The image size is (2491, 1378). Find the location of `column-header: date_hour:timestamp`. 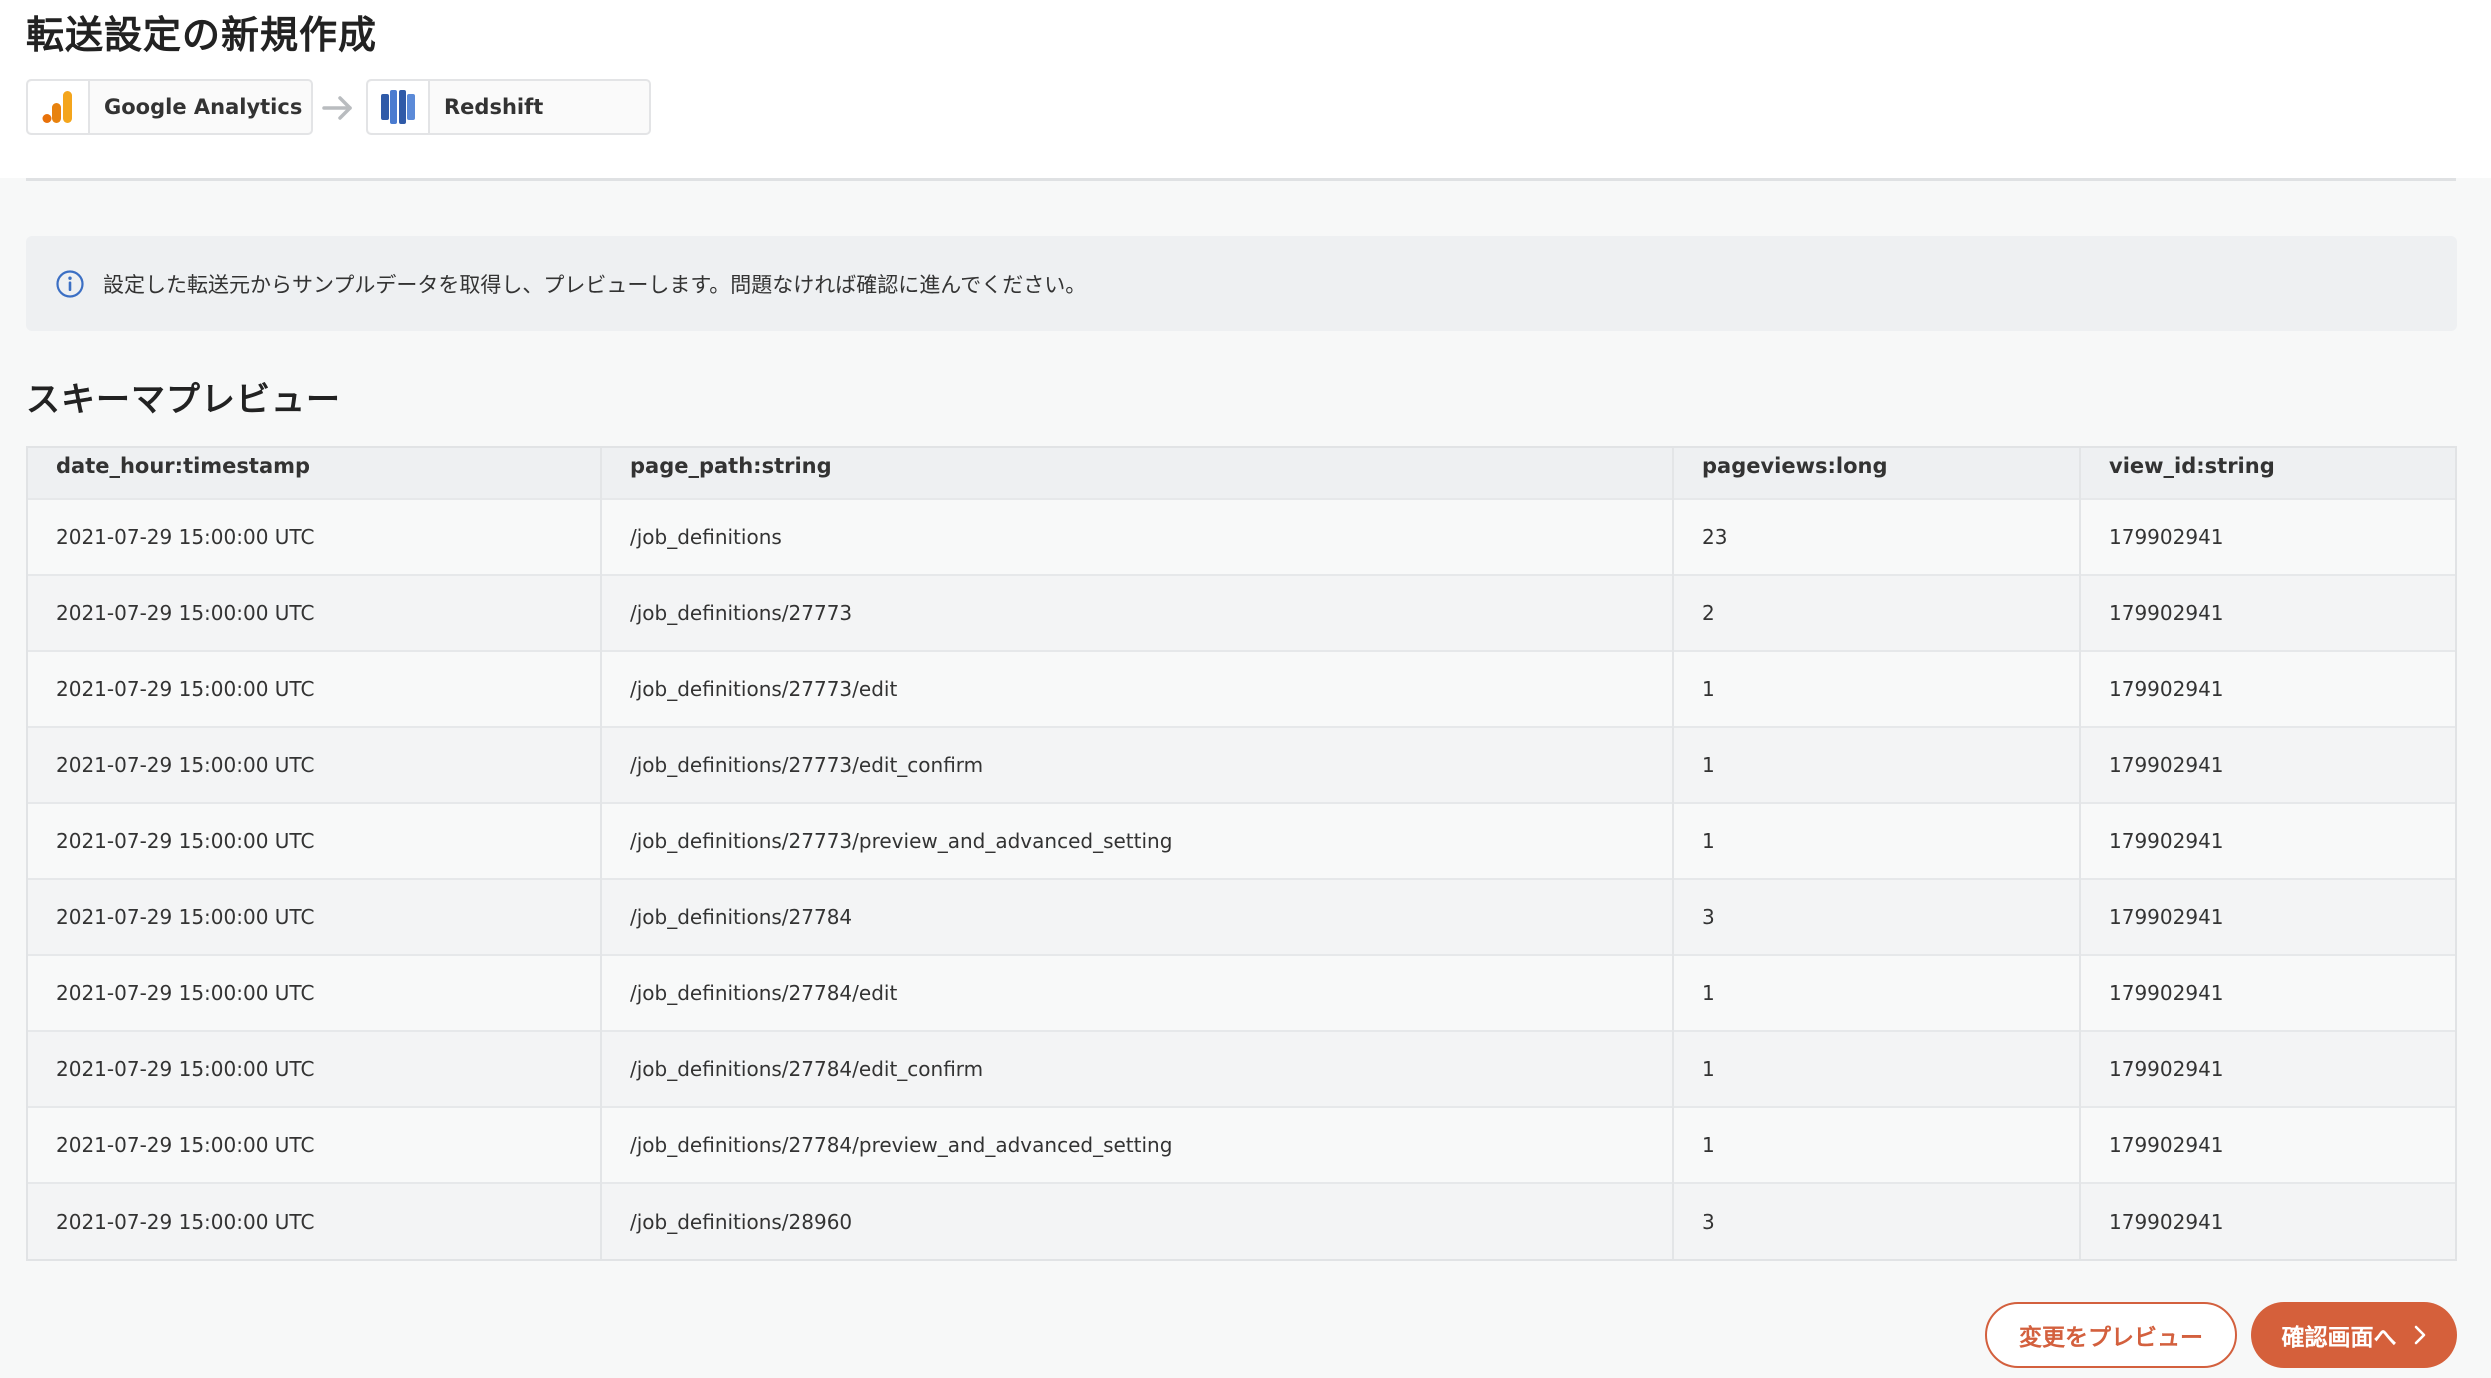

column-header: date_hour:timestamp is located at coordinates (315, 473).